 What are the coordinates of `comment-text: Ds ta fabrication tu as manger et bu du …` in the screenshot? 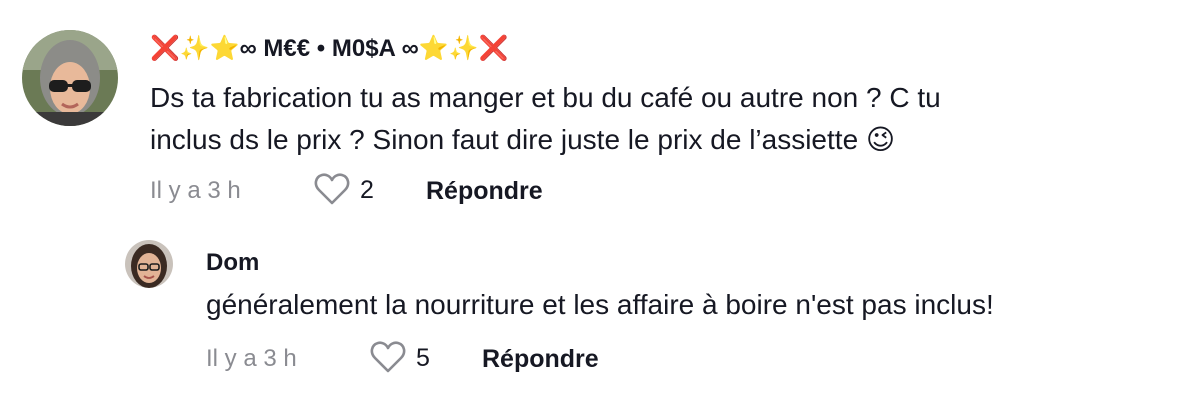 It's located at (545, 119).